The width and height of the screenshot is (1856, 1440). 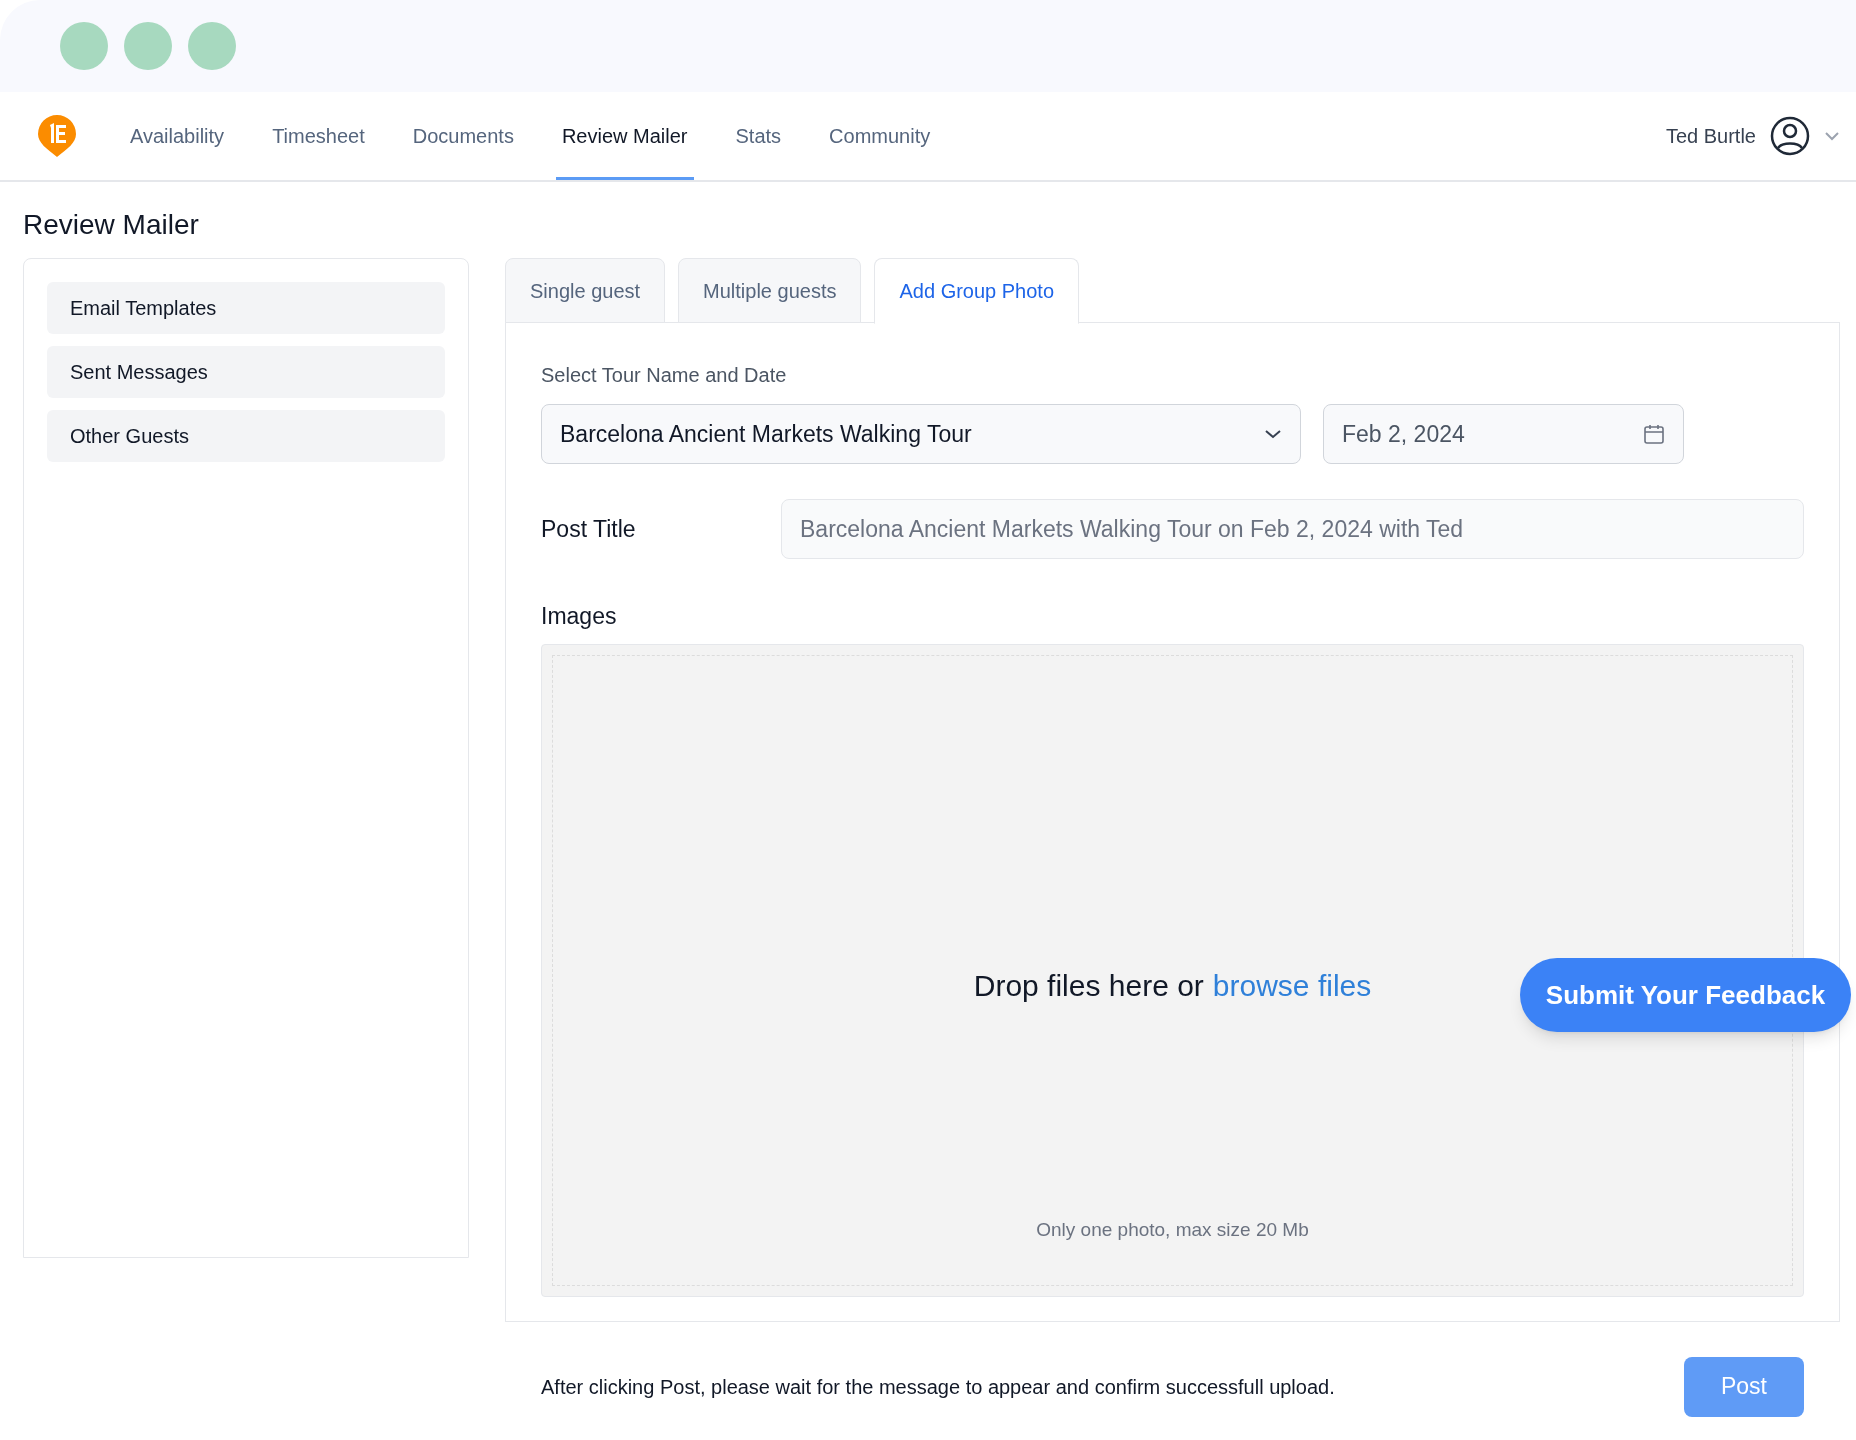 What do you see at coordinates (624, 136) in the screenshot?
I see `nav-tab: Review Mailer` at bounding box center [624, 136].